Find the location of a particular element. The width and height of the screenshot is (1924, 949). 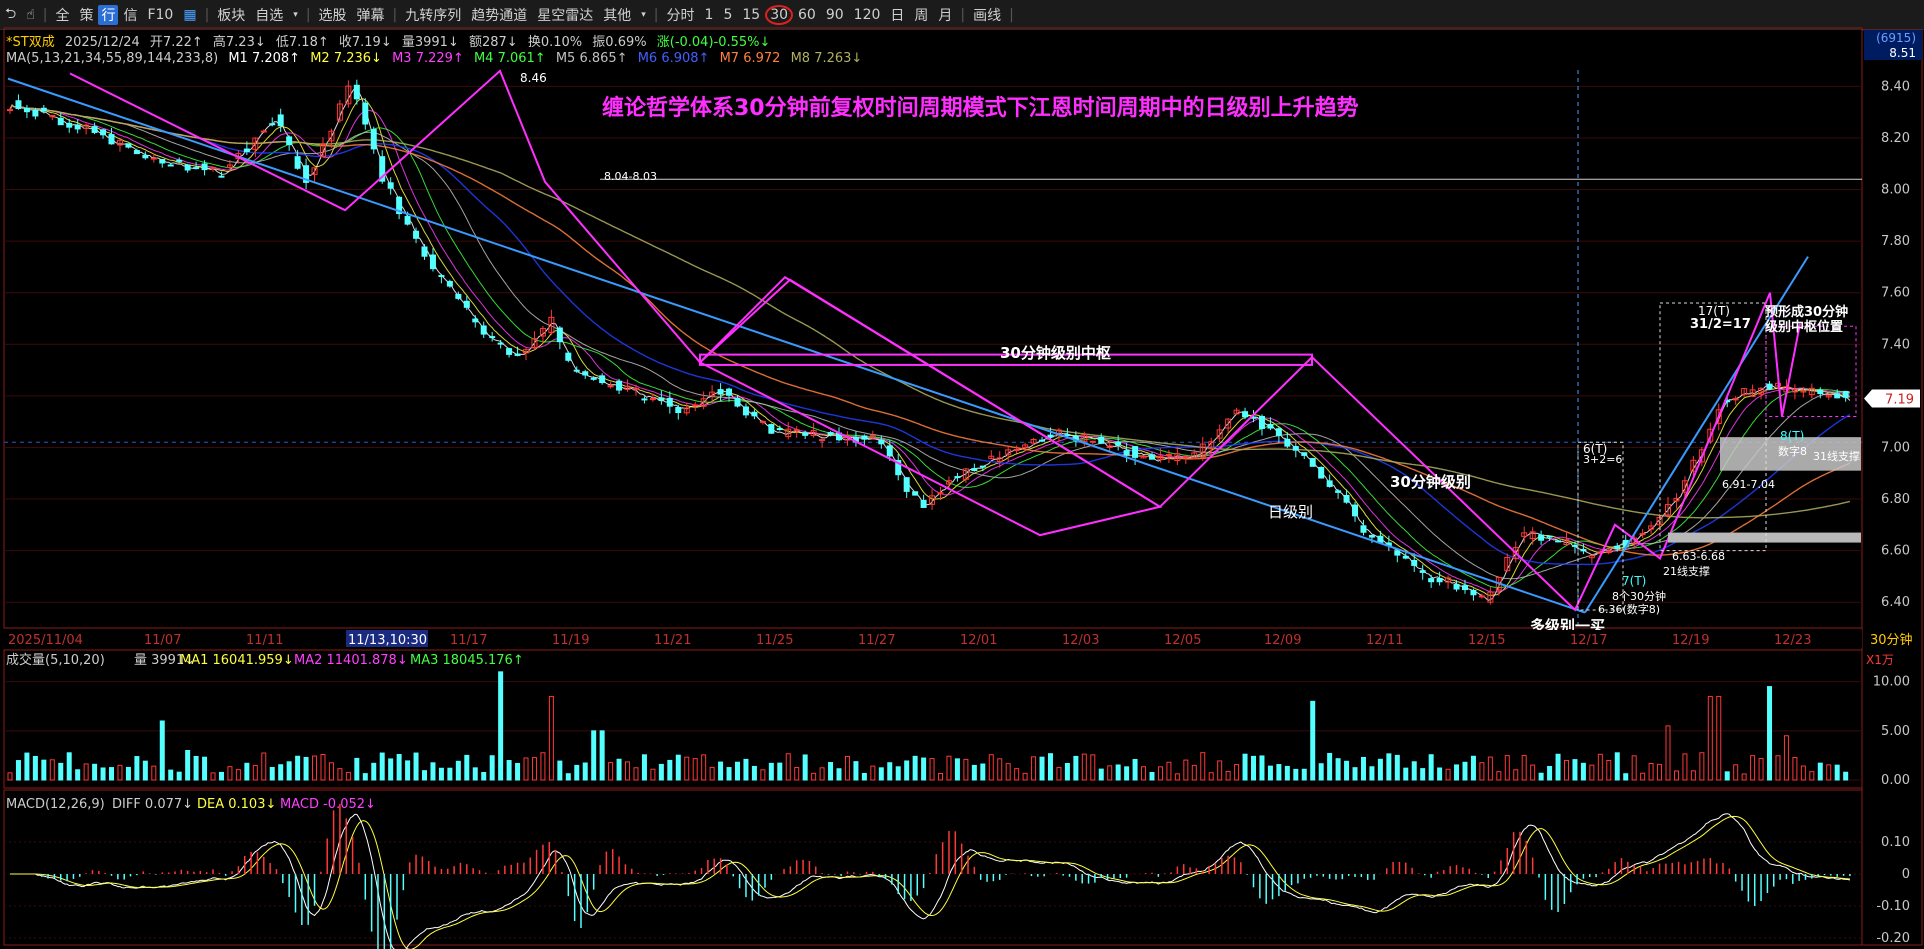

volume-header: MA2 11401.878↓ is located at coordinates (351, 660).